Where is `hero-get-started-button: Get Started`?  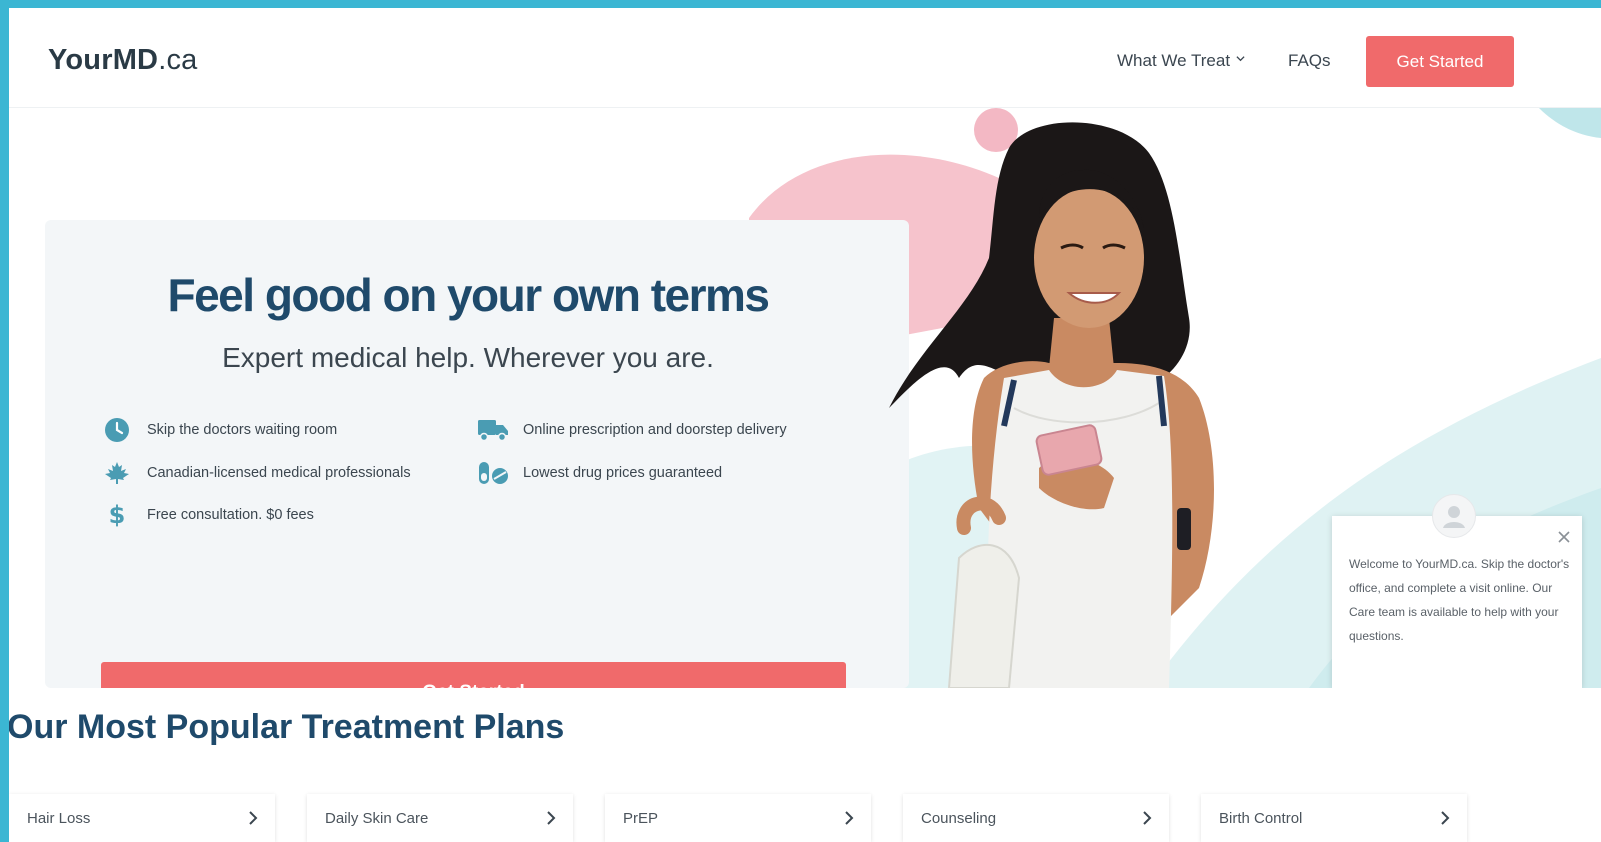
hero-get-started-button: Get Started is located at coordinates (473, 675).